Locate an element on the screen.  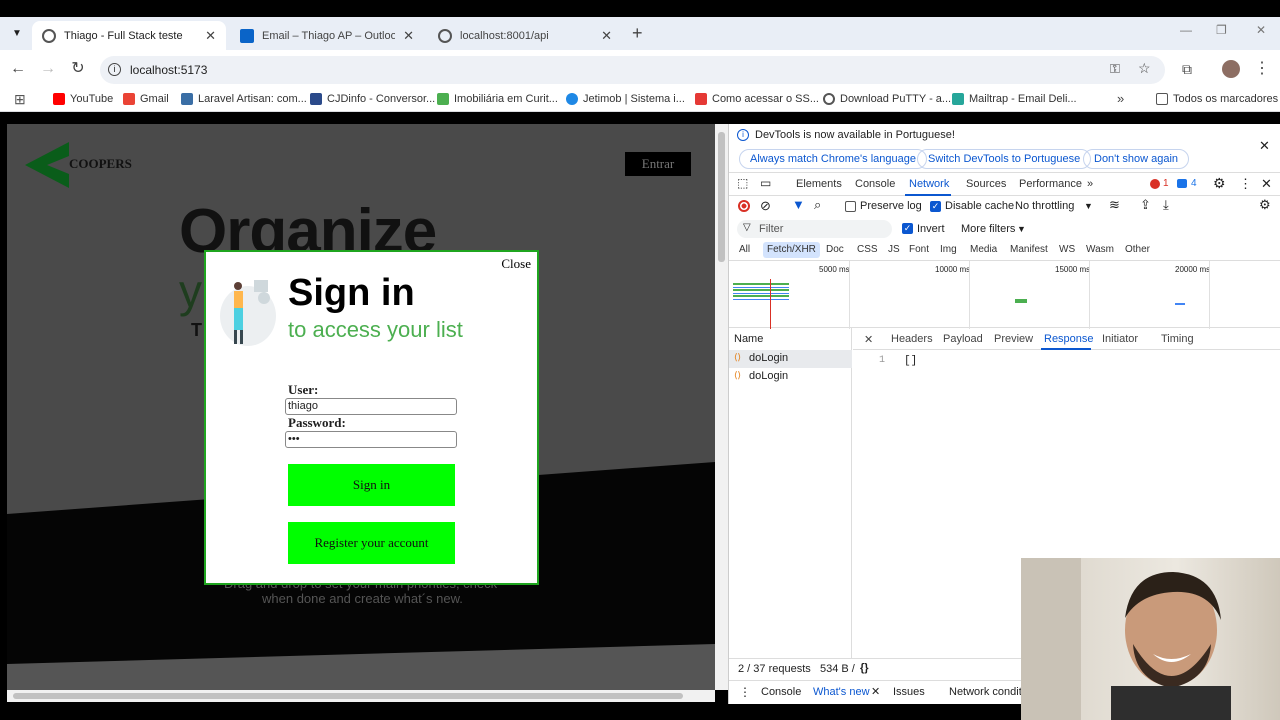
reload-button: ↻ is located at coordinates (78, 69).